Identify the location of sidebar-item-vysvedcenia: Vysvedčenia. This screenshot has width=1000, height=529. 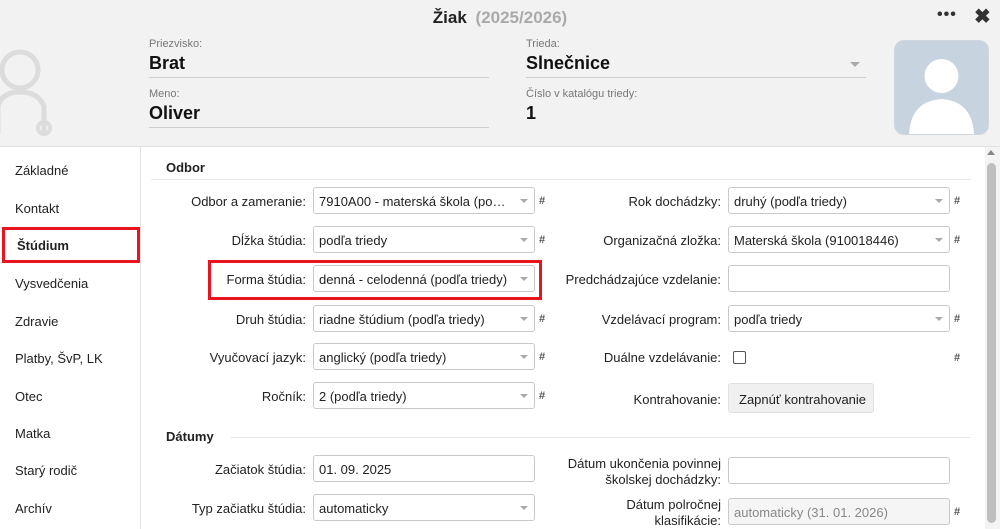
(70, 282).